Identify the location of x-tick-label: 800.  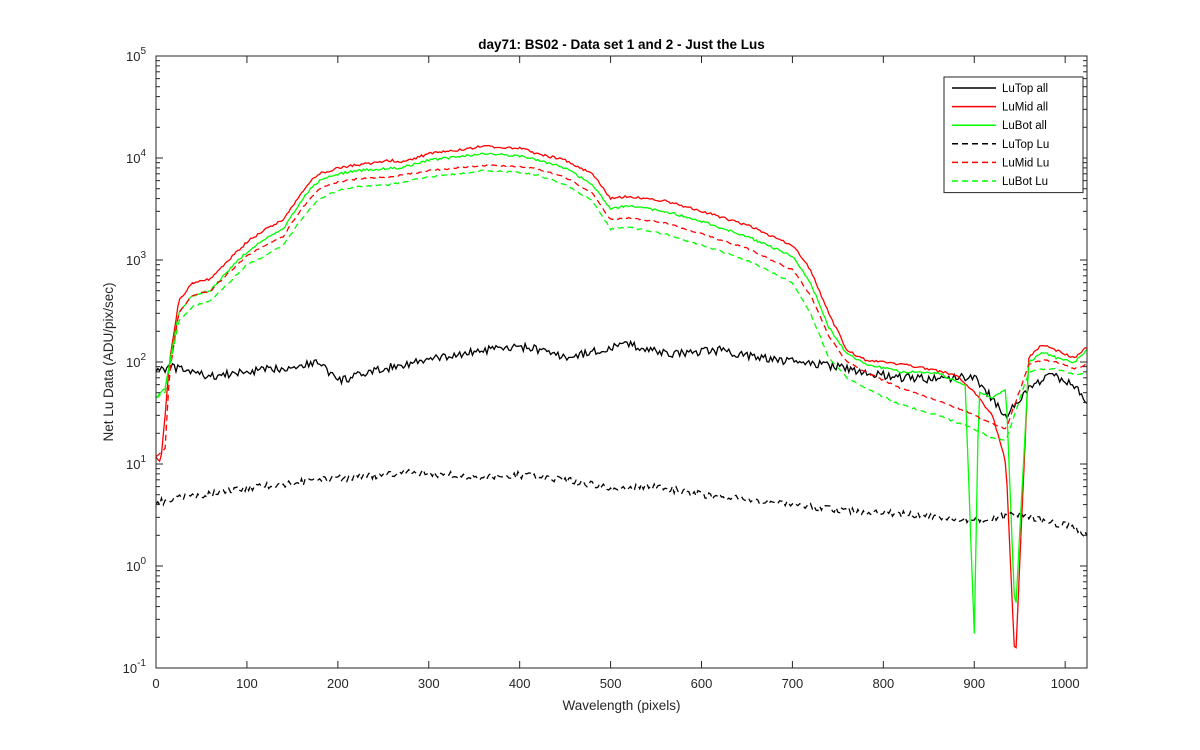
(883, 683).